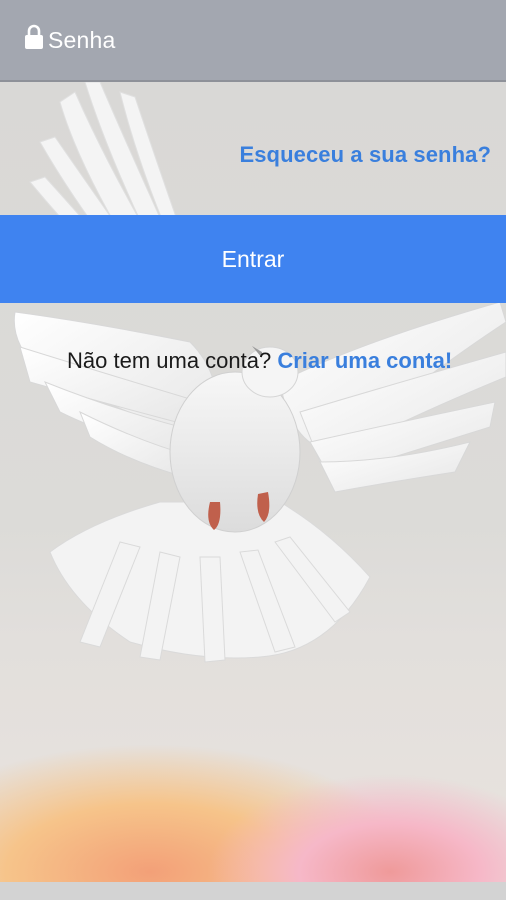  What do you see at coordinates (364, 360) in the screenshot?
I see `create-account-link: Criar uma conta!` at bounding box center [364, 360].